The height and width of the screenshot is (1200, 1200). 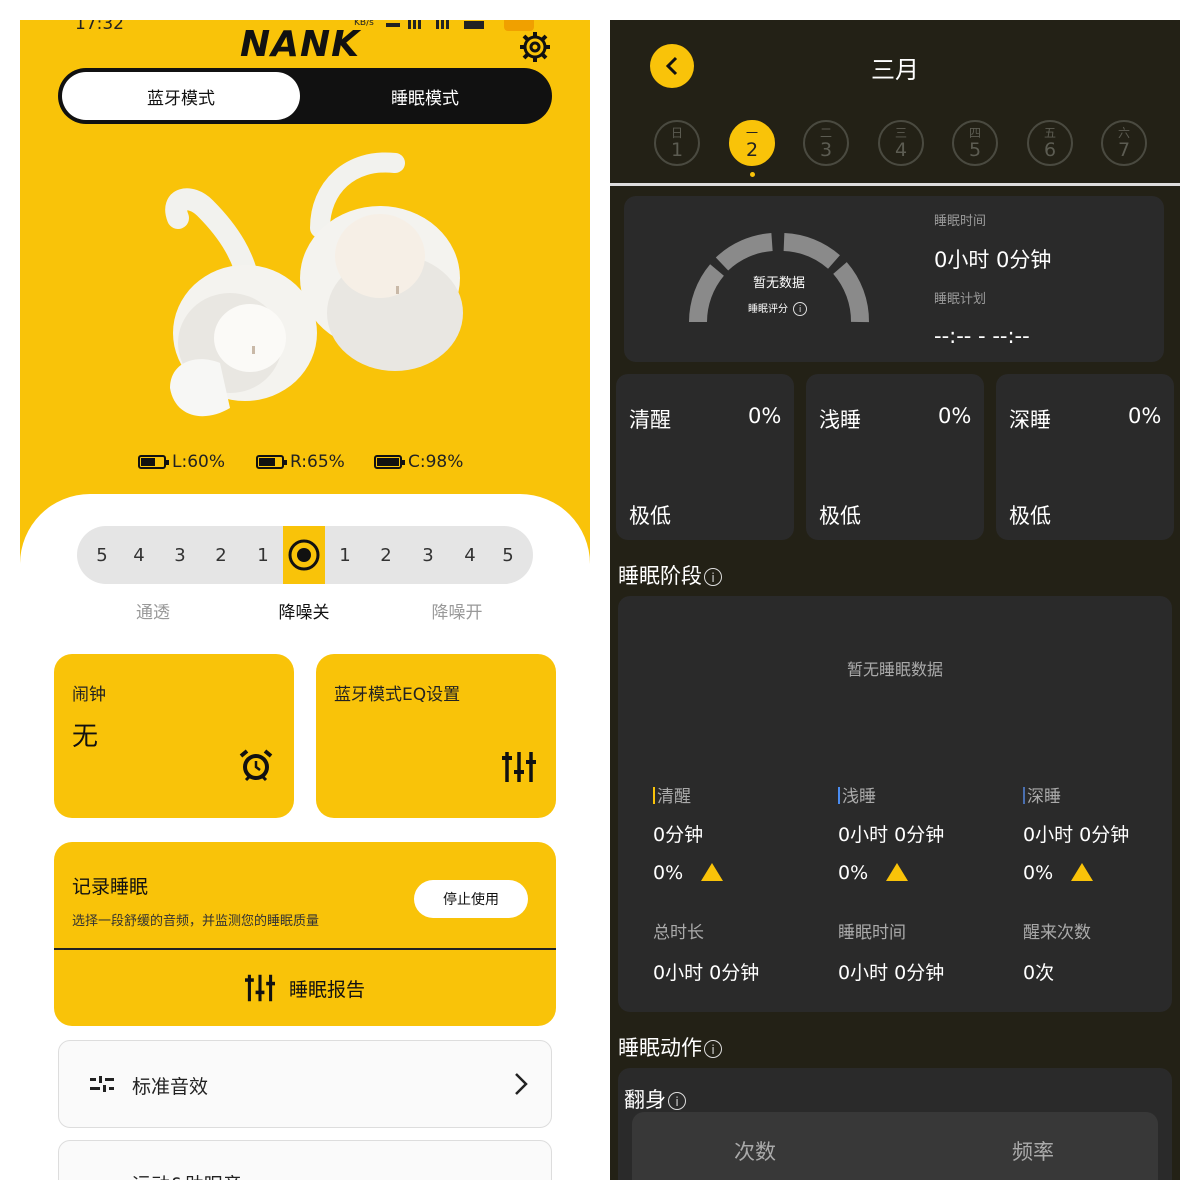 What do you see at coordinates (535, 47) in the screenshot?
I see `settings-gear-icon` at bounding box center [535, 47].